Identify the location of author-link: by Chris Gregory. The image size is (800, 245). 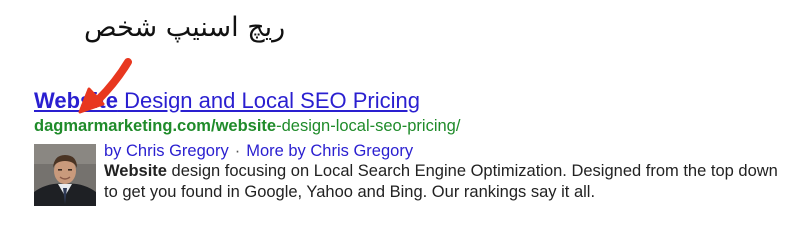
(166, 151).